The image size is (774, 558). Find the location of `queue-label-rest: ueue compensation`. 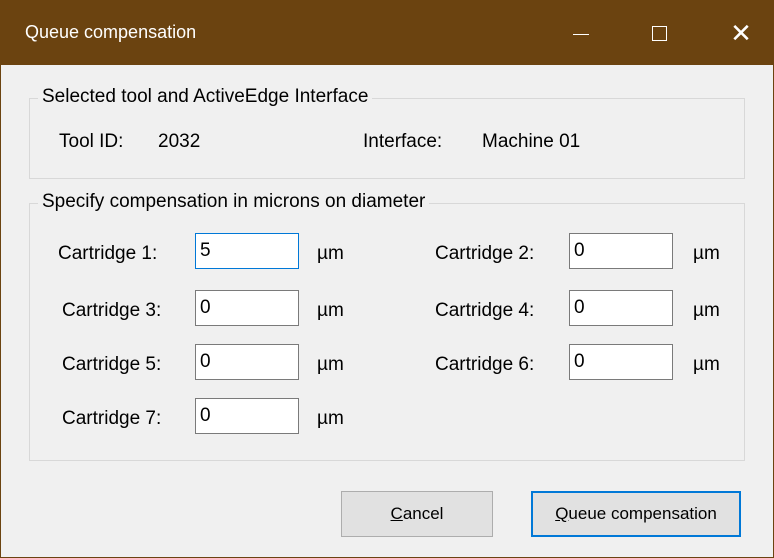

queue-label-rest: ueue compensation is located at coordinates (642, 513).